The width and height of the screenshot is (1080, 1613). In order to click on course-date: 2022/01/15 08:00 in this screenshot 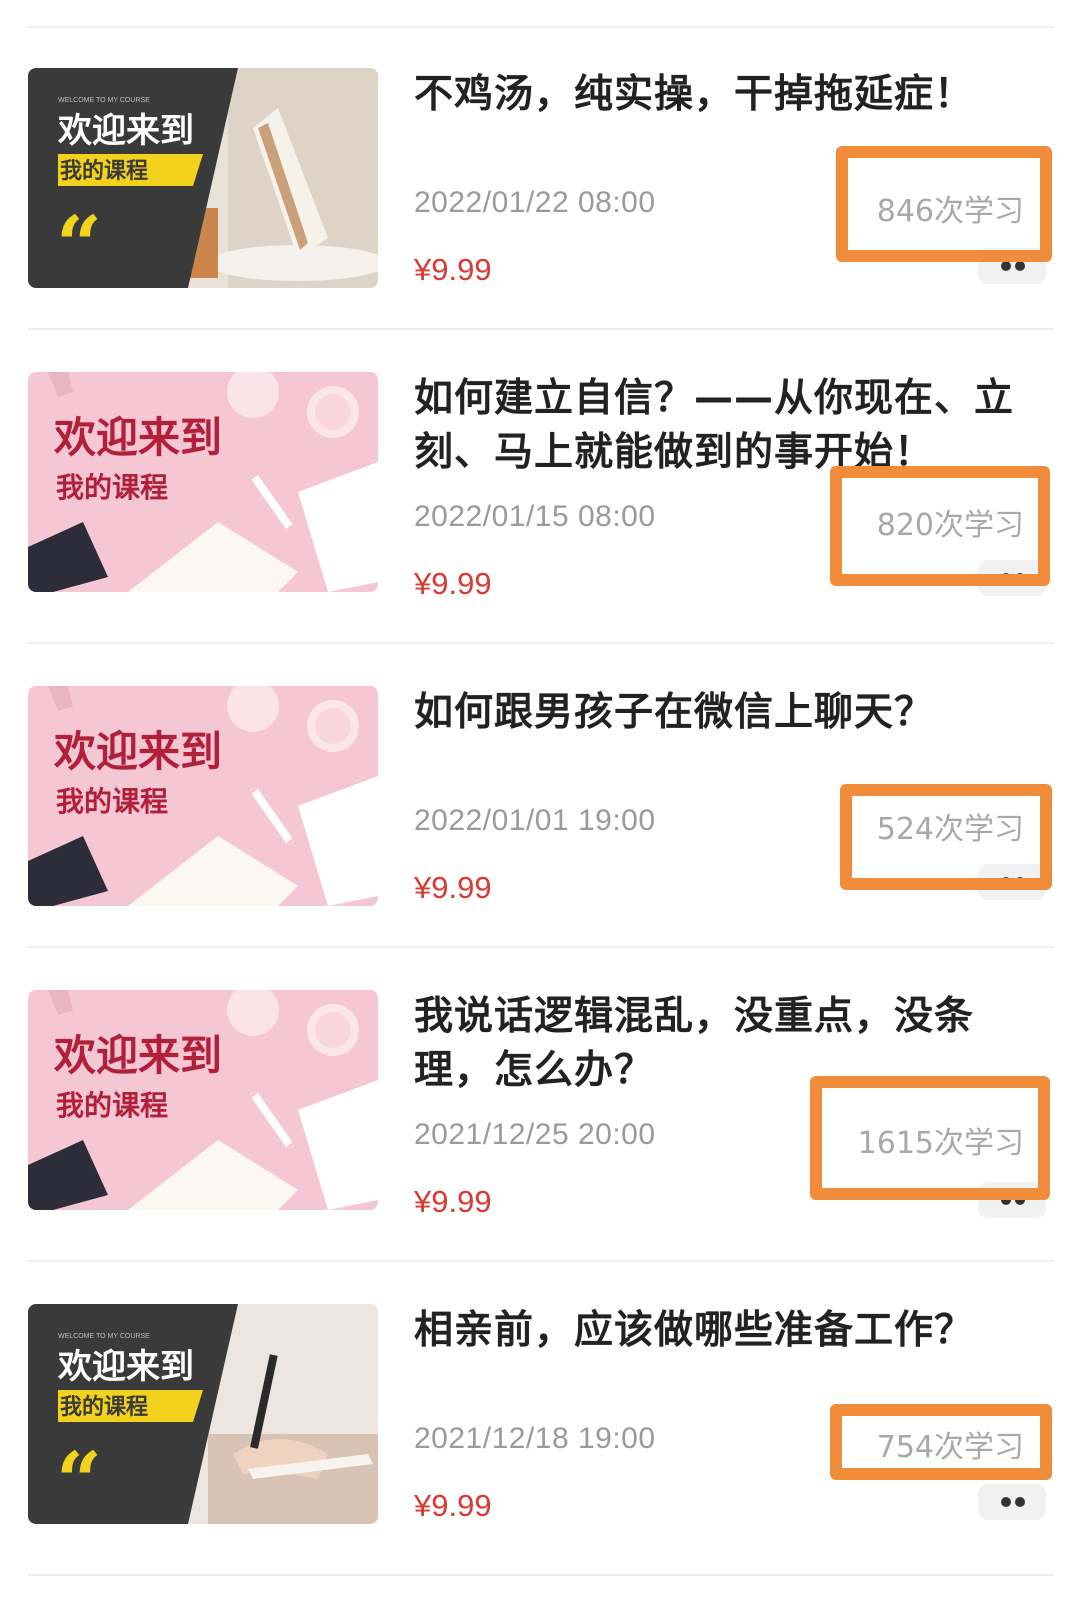, I will do `click(535, 516)`.